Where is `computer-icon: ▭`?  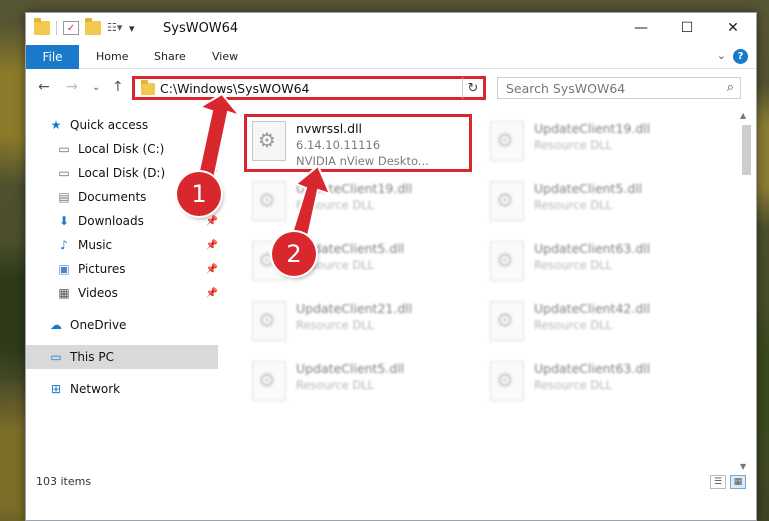 computer-icon: ▭ is located at coordinates (56, 357).